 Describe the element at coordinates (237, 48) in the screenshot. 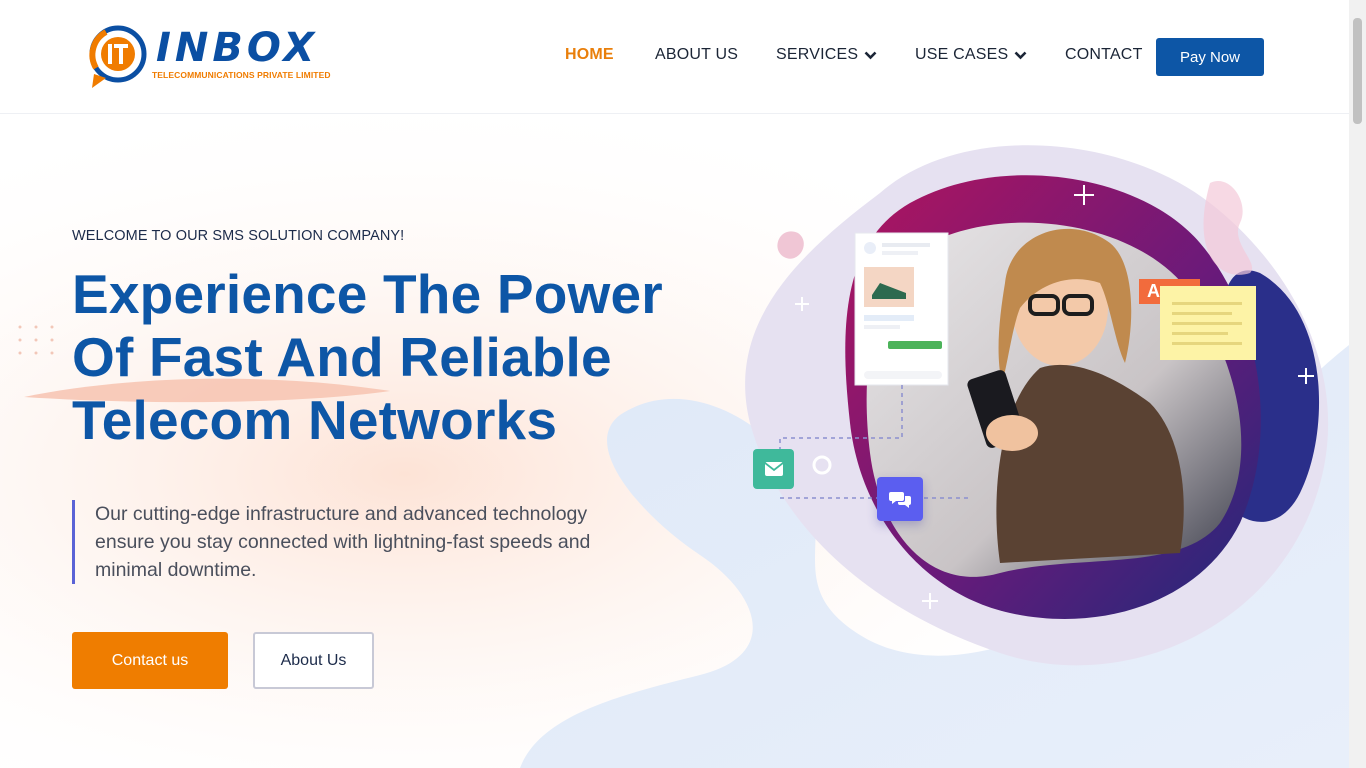

I see `logo-wordmark: INBOX` at that location.